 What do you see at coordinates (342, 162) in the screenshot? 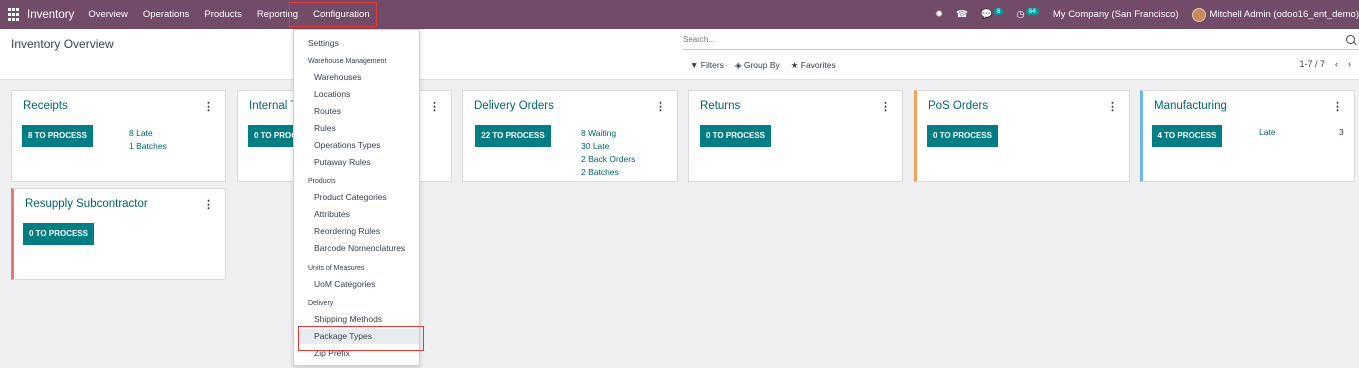
I see `menu-item-putaway-rules: Putaway Rules` at bounding box center [342, 162].